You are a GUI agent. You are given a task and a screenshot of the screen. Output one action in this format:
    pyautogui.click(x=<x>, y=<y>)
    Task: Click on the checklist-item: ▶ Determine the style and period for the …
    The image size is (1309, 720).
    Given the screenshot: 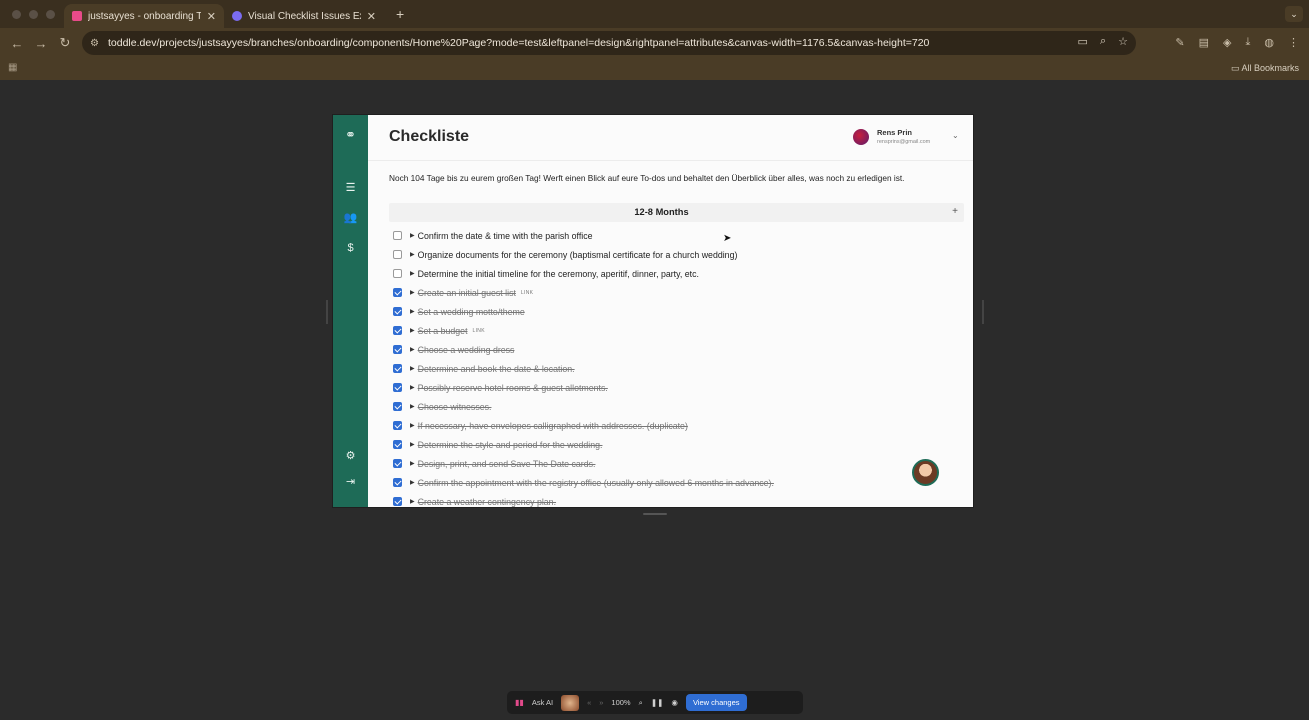 What is the action you would take?
    pyautogui.click(x=673, y=444)
    